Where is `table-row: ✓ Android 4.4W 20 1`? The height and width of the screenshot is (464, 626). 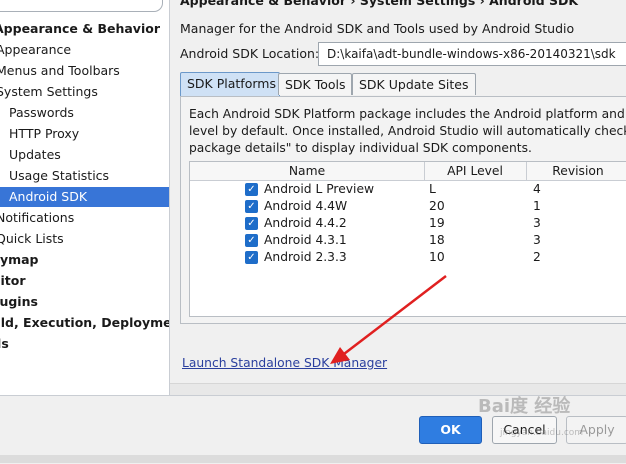 table-row: ✓ Android 4.4W 20 1 is located at coordinates (408, 206).